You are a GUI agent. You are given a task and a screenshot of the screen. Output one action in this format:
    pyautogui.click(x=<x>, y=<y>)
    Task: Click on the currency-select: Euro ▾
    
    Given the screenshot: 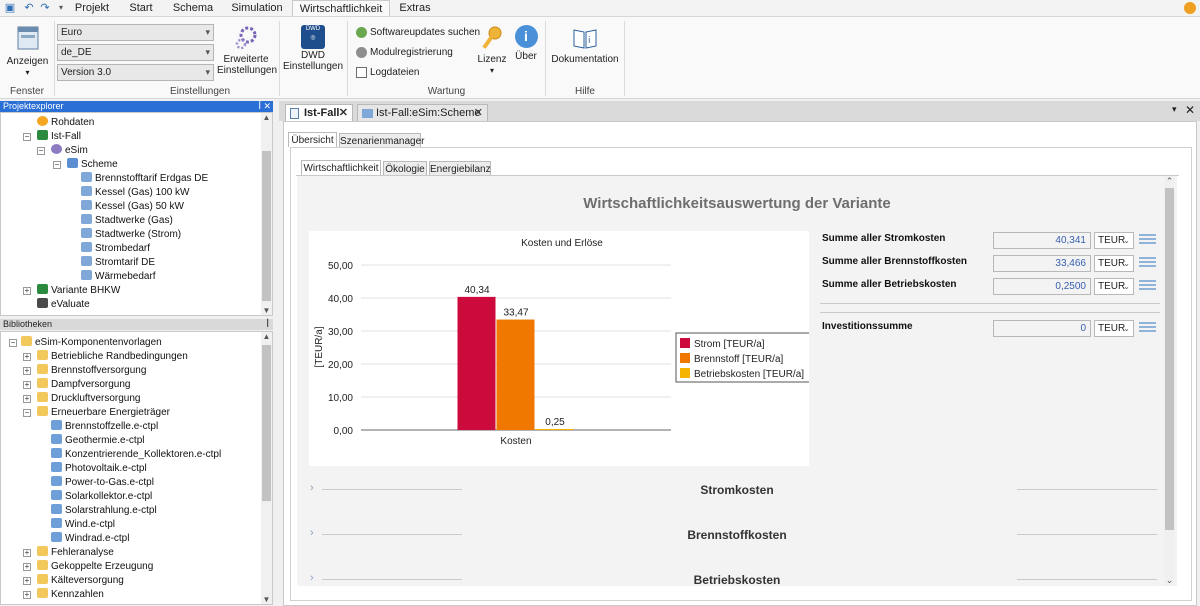 What is the action you would take?
    pyautogui.click(x=135, y=32)
    